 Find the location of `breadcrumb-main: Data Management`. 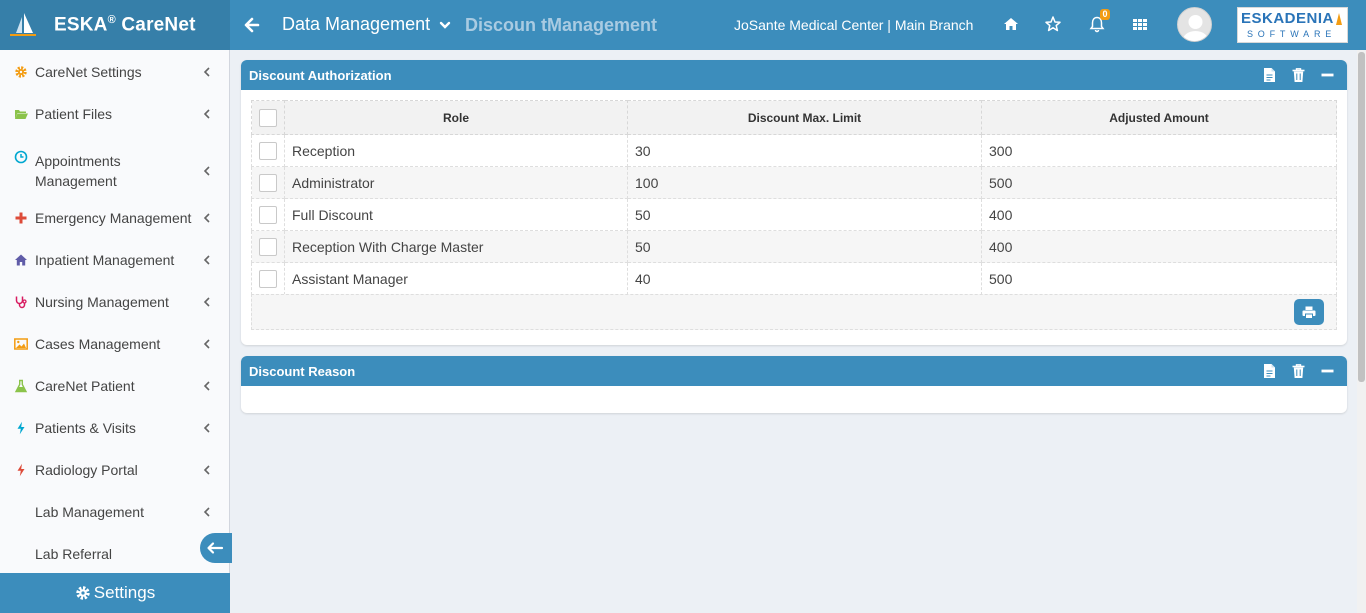

breadcrumb-main: Data Management is located at coordinates (366, 24).